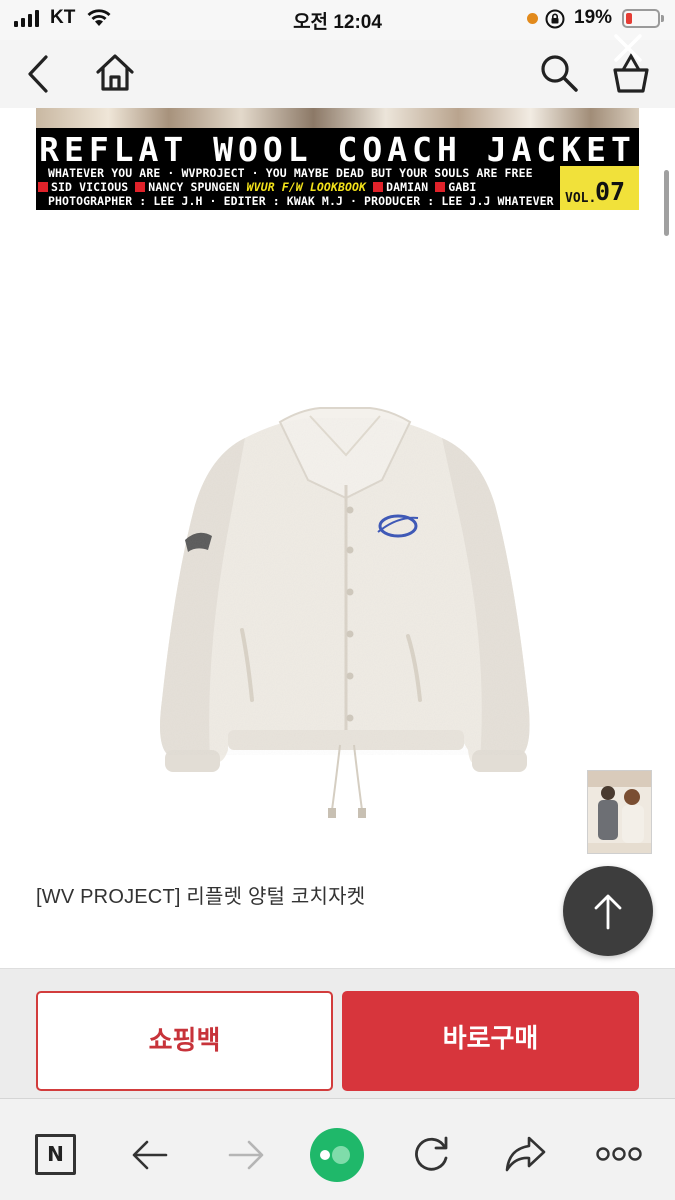 The height and width of the screenshot is (1200, 675). I want to click on vol-label: VOL., so click(581, 198).